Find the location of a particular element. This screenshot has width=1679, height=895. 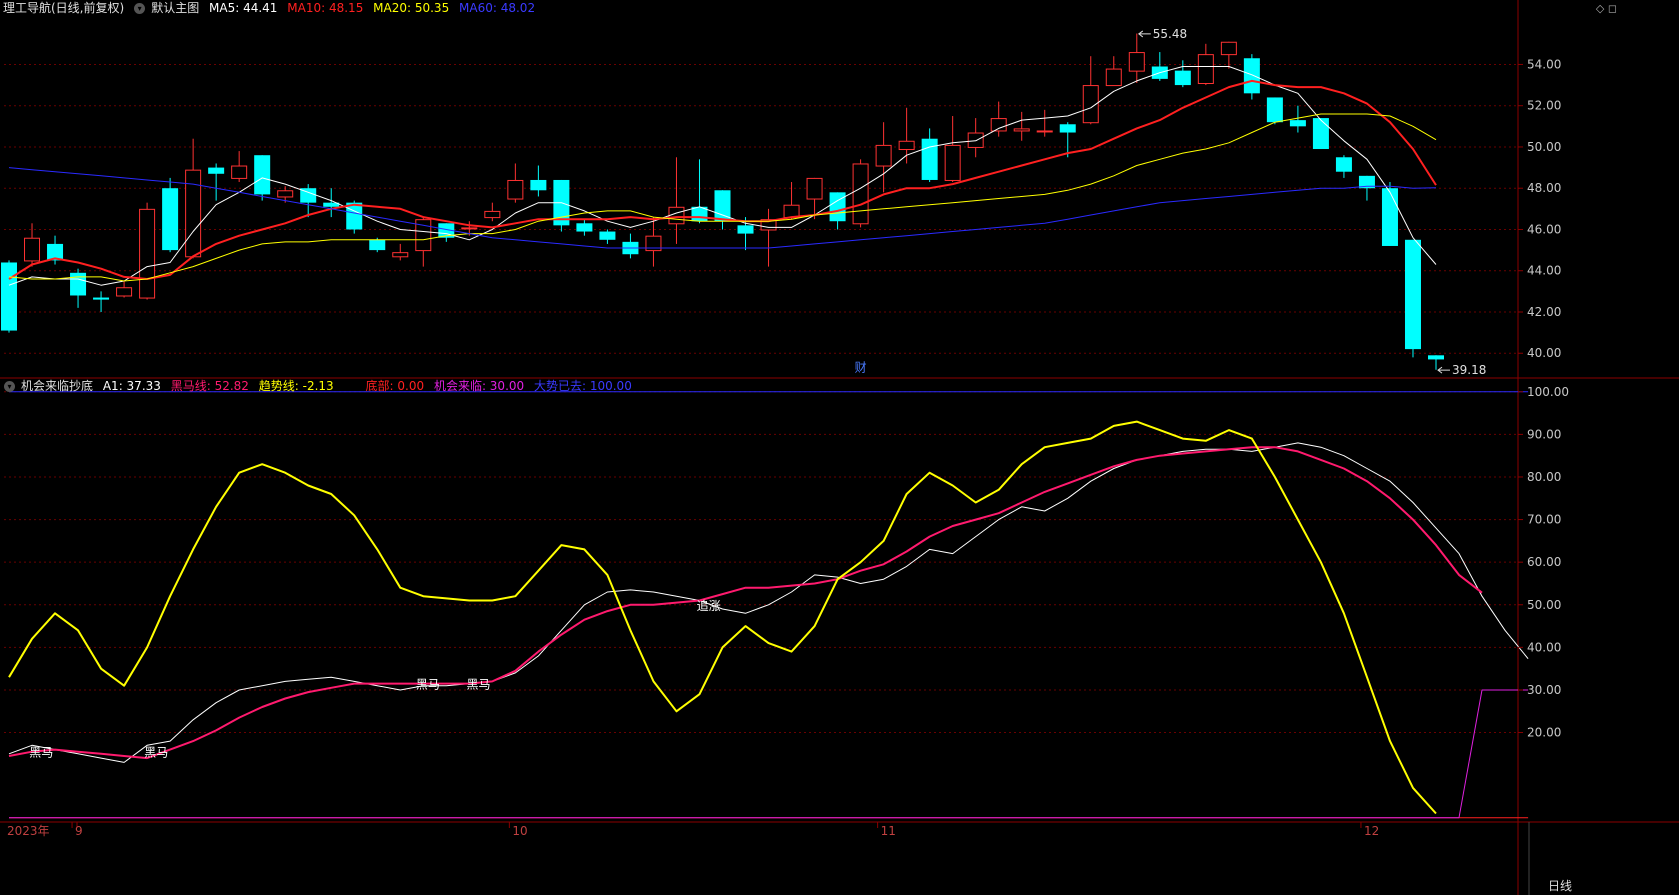

y-tick-label: 52.00 is located at coordinates (1544, 106).